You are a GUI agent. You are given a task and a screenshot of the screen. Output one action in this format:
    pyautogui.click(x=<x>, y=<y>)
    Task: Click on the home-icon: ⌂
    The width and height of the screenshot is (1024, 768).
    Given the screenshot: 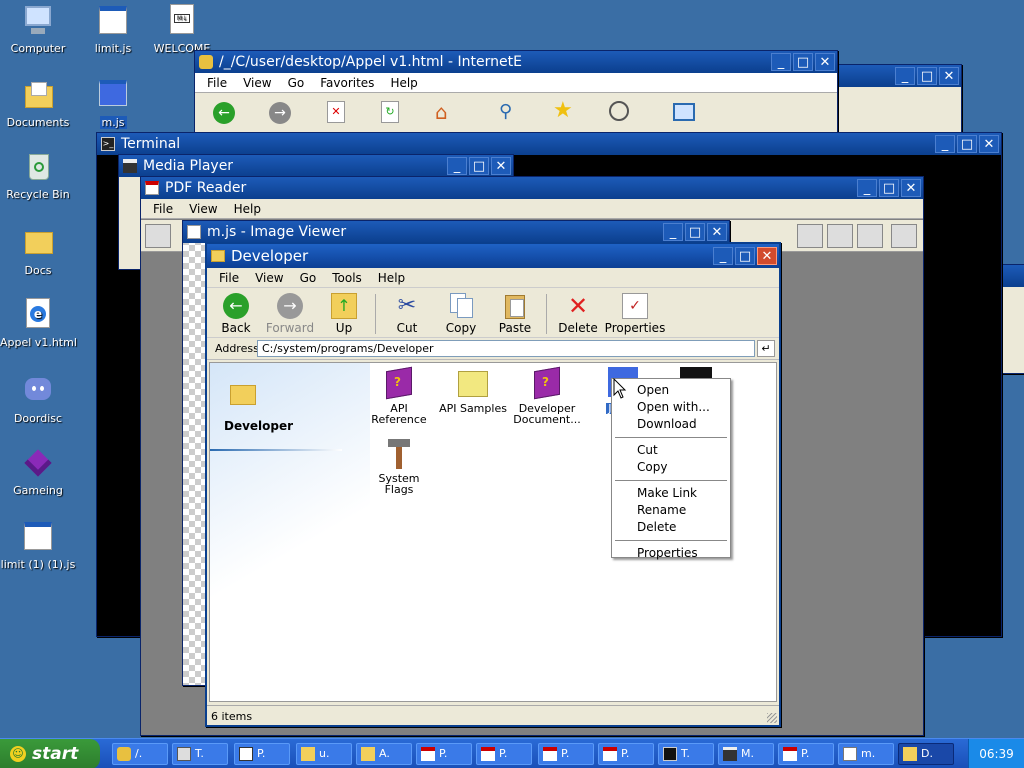 What is the action you would take?
    pyautogui.click(x=446, y=112)
    